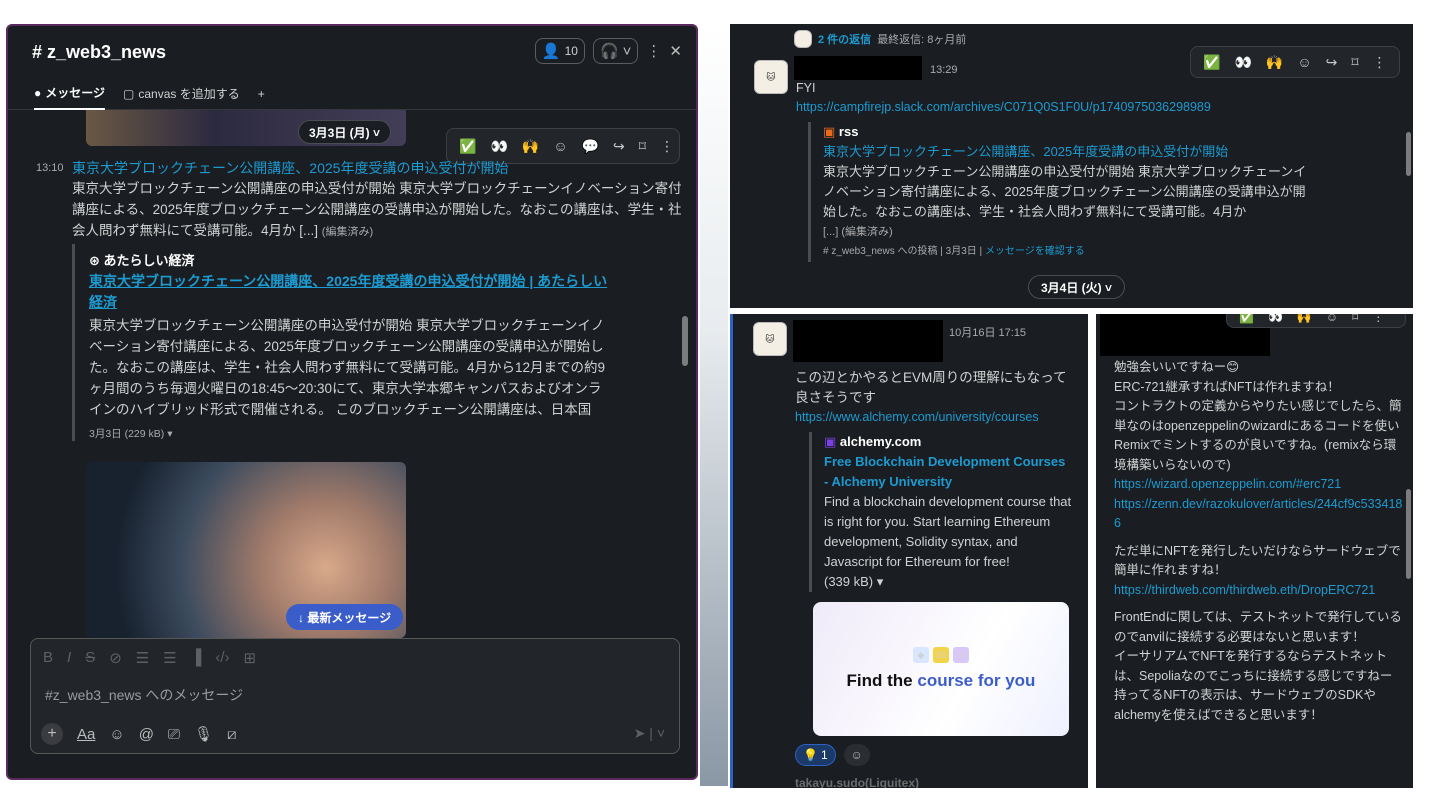 The image size is (1440, 810). I want to click on message-link-title: 東京大学ブロックチェーン公開講座、2025年度受講の申込受付が開始, so click(290, 168).